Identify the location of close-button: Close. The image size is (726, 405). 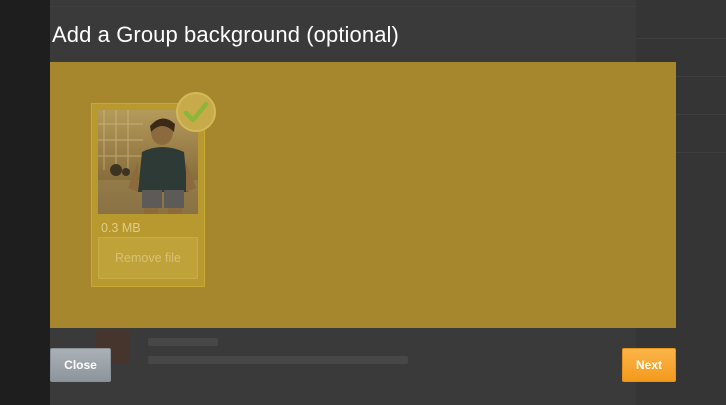
(80, 365).